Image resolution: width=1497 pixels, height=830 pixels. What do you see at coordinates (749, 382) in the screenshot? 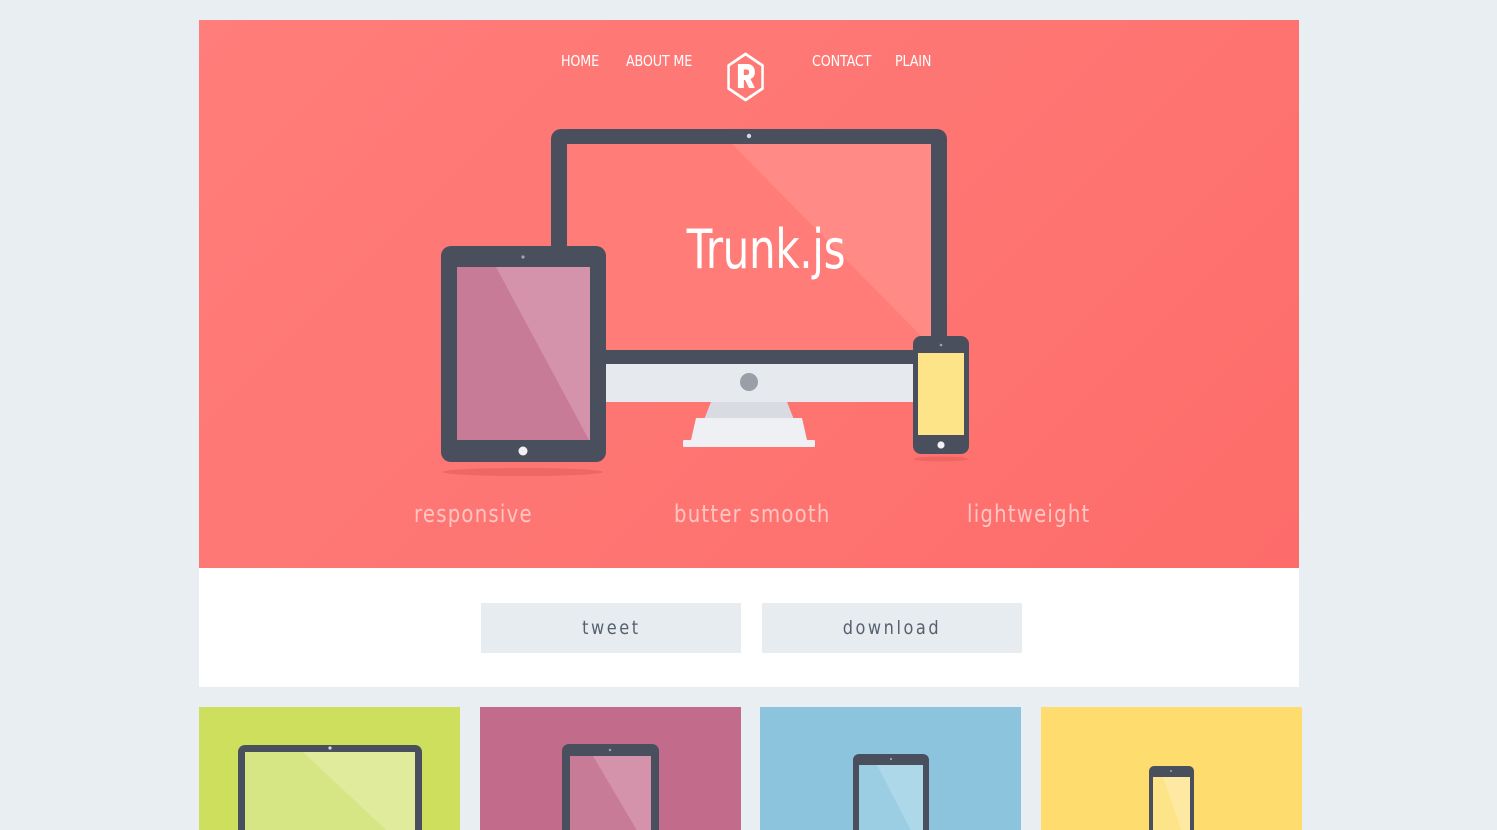
I see `monitor-logo` at bounding box center [749, 382].